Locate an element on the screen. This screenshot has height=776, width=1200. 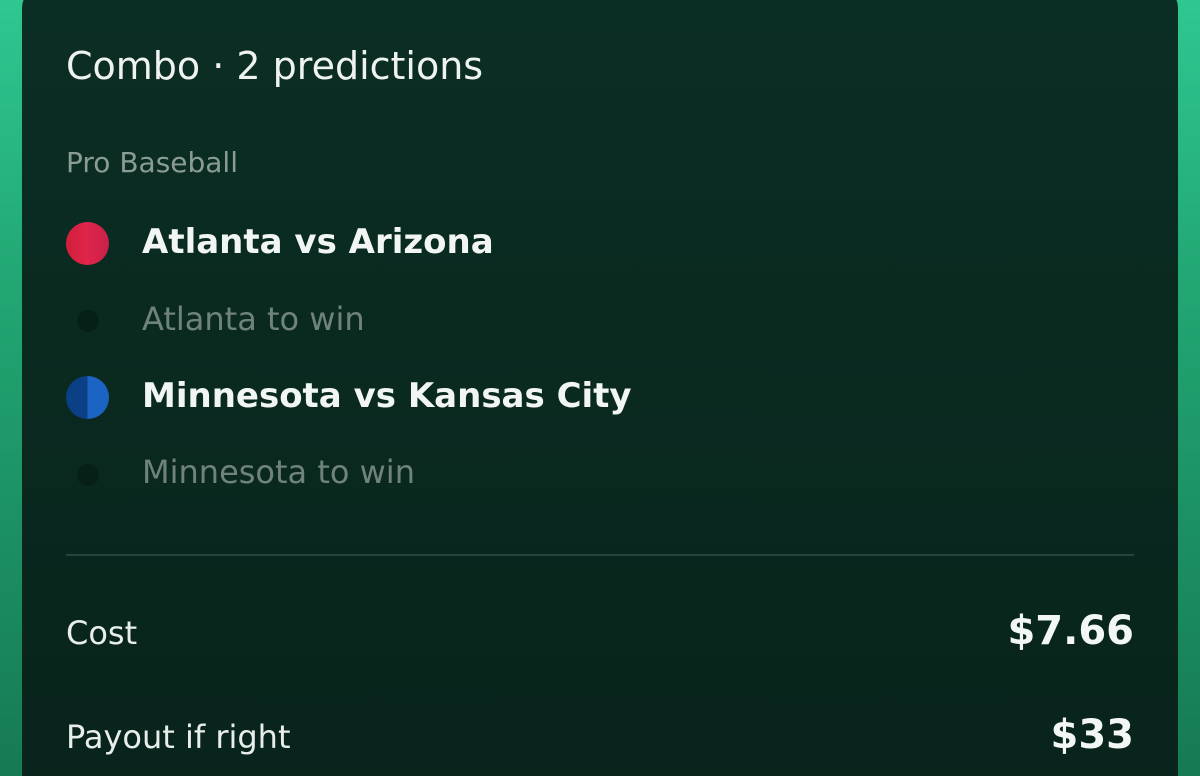
cost-value: $7.66 is located at coordinates (1070, 631).